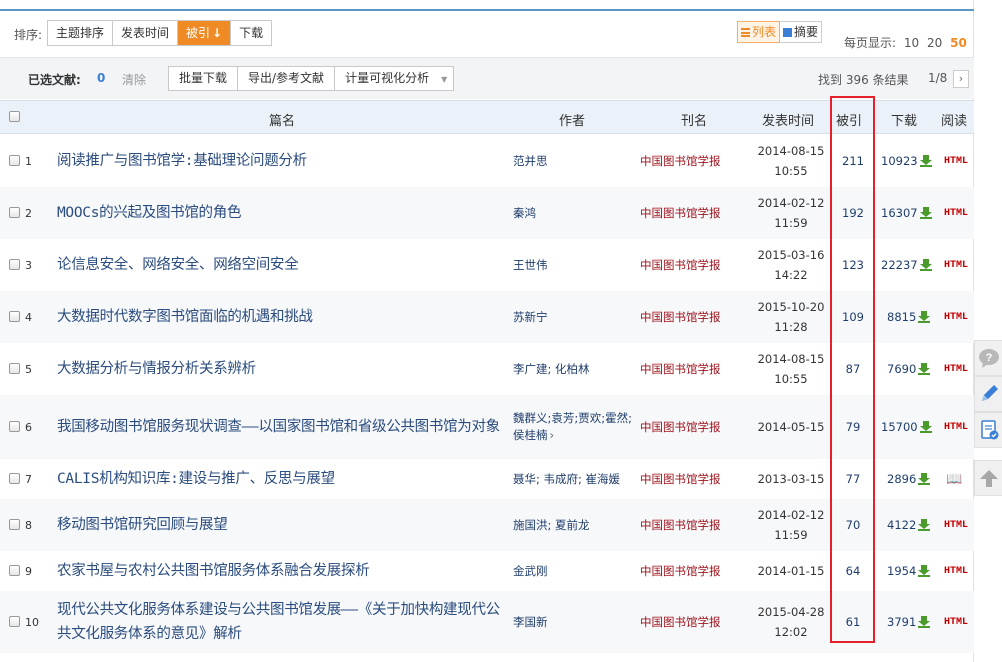 This screenshot has height=662, width=1002. I want to click on author-link: 李国新, so click(530, 622).